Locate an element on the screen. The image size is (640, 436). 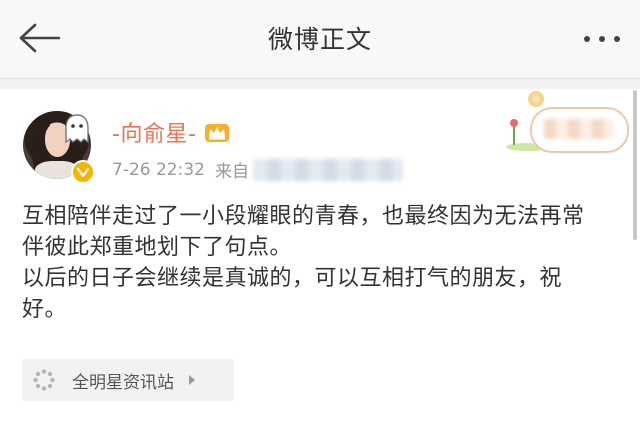
more-button is located at coordinates (602, 39).